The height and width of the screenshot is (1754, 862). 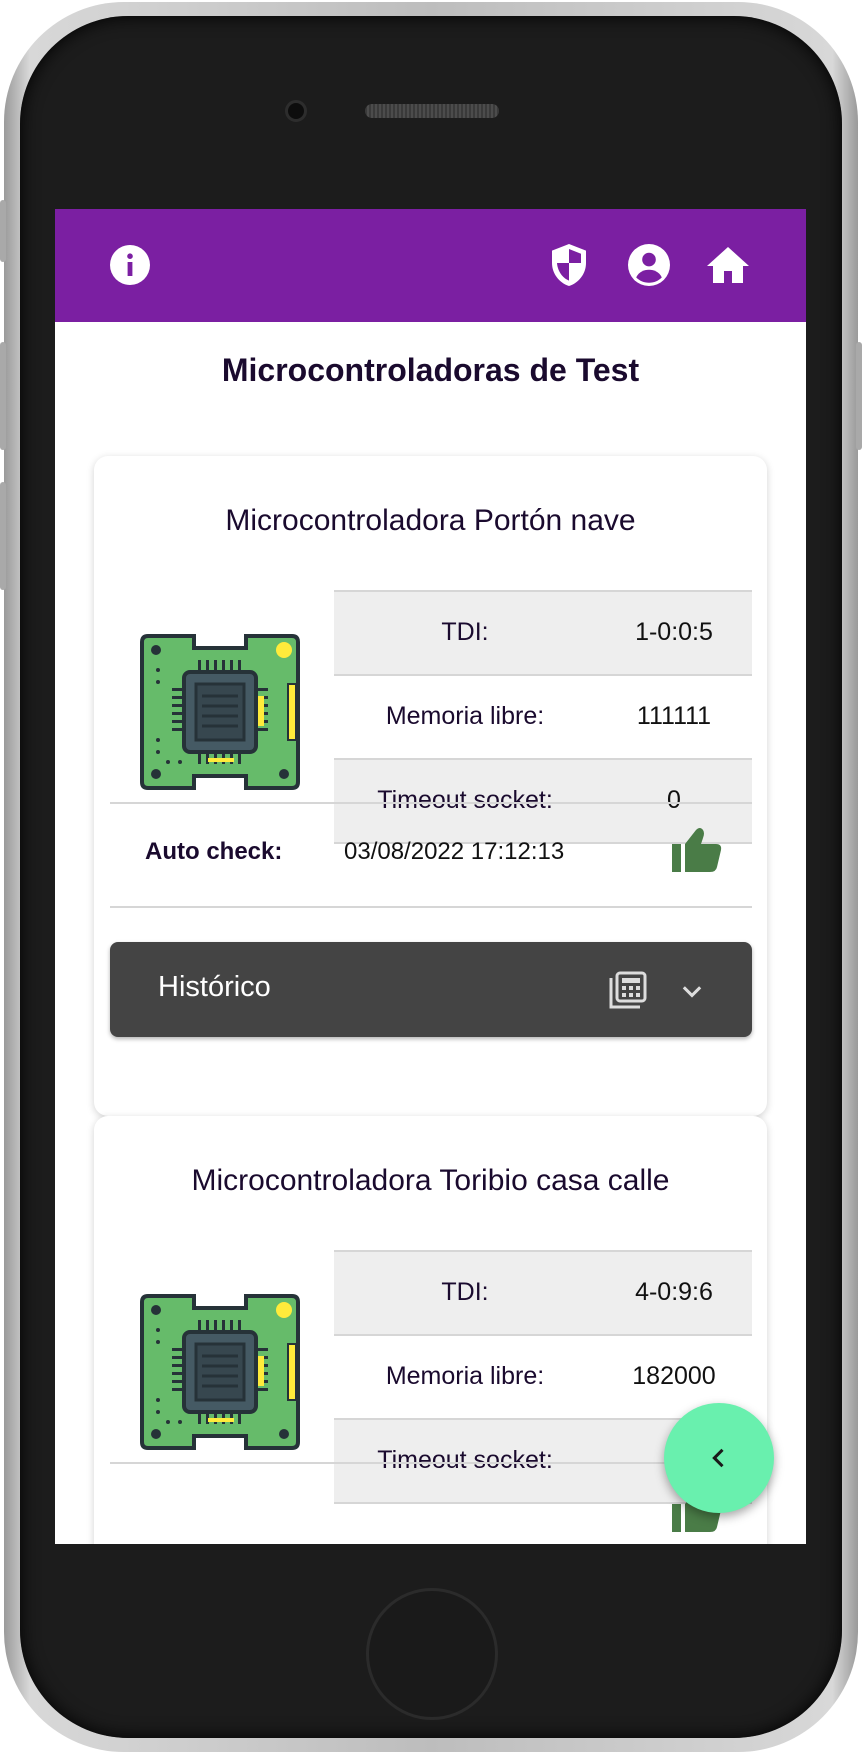 I want to click on calculator-list-icon, so click(x=628, y=990).